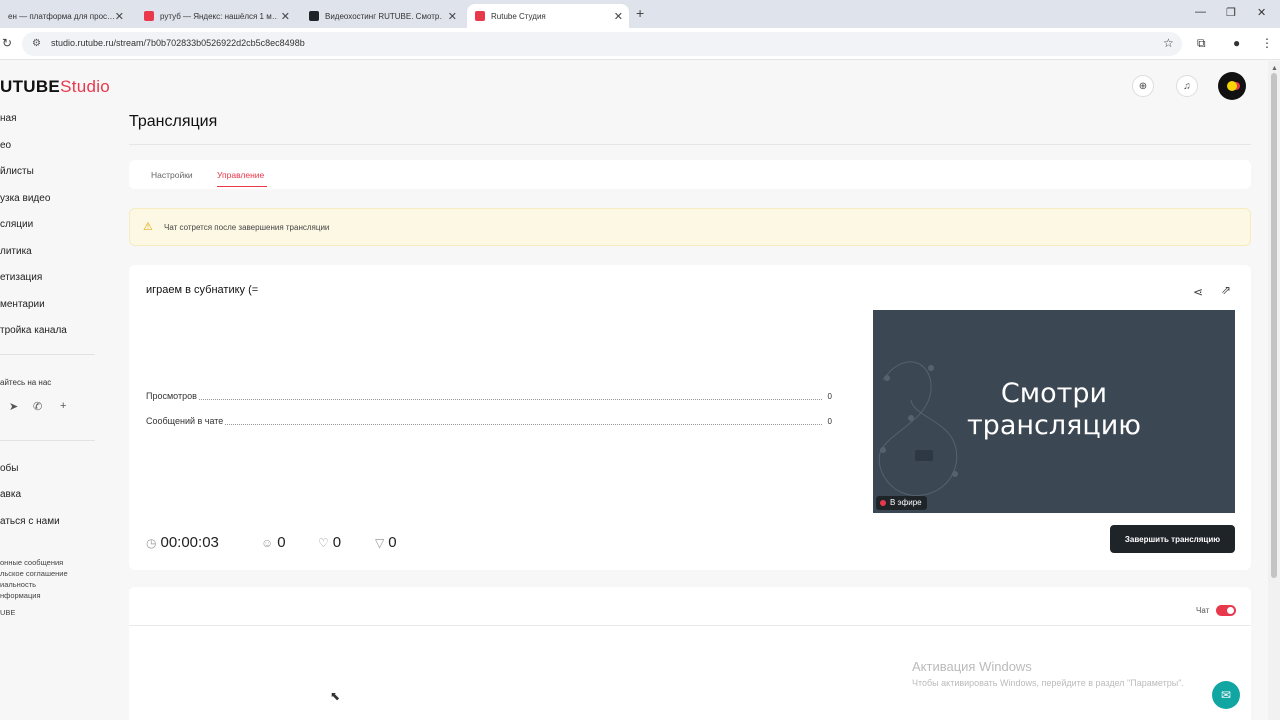  What do you see at coordinates (1226, 695) in the screenshot?
I see `support-chat-icon: ✉` at bounding box center [1226, 695].